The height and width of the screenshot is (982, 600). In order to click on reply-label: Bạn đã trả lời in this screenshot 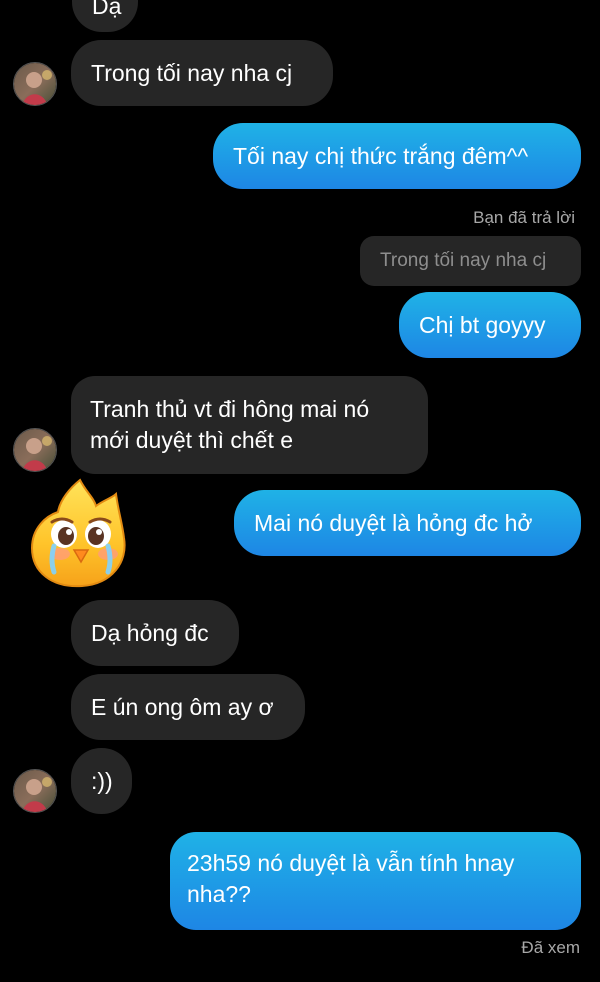, I will do `click(524, 217)`.